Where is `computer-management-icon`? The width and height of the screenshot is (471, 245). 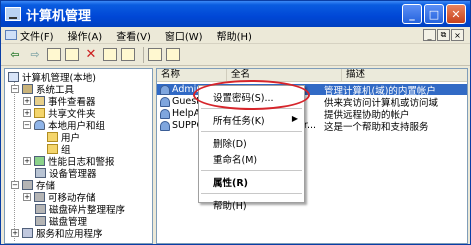 computer-management-icon is located at coordinates (13, 14).